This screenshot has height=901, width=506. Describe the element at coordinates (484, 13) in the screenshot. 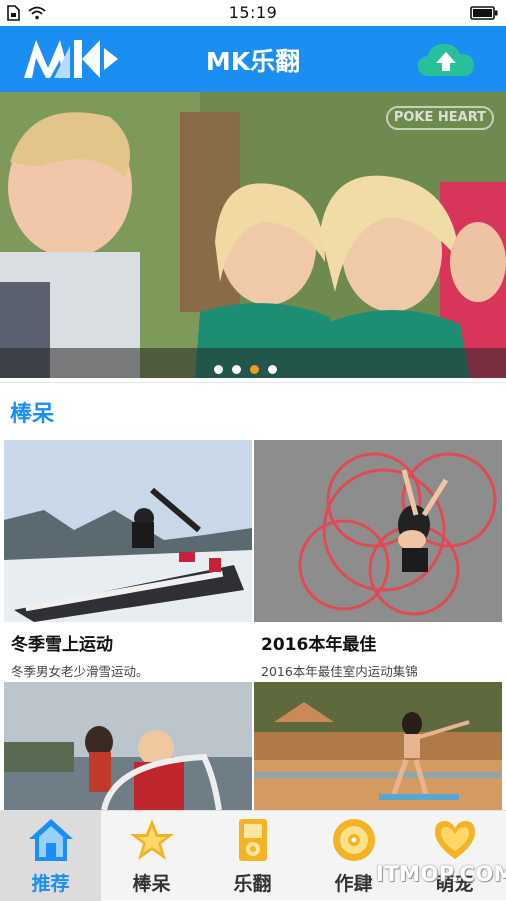

I see `battery-icon` at that location.